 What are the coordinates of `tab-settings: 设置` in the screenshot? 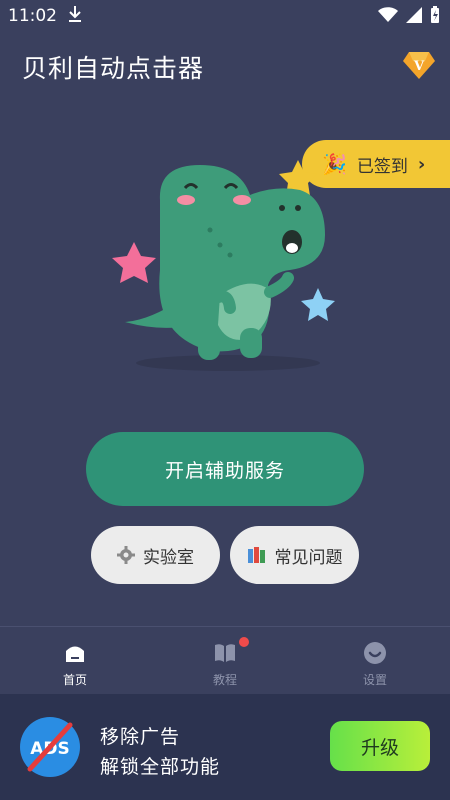 It's located at (375, 661).